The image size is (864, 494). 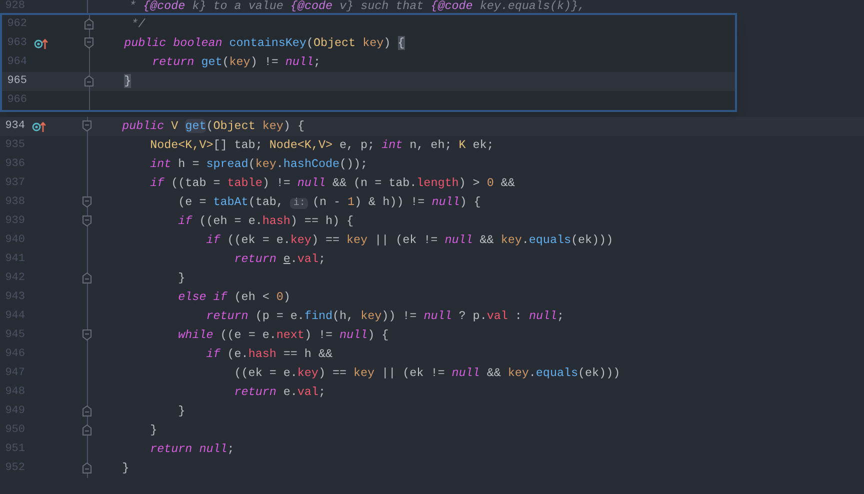 I want to click on code-line: public V get(Object key) {, so click(x=212, y=126).